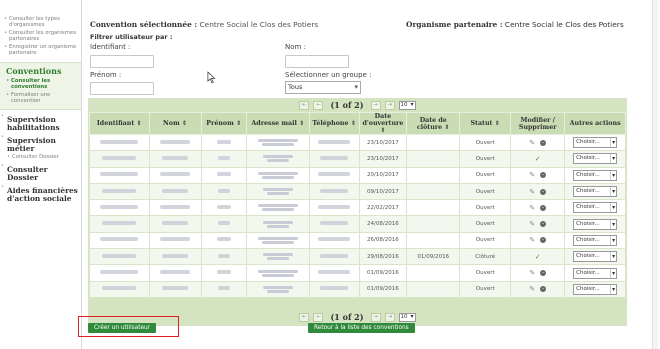 The height and width of the screenshot is (349, 660). What do you see at coordinates (42, 22) in the screenshot?
I see `sidebar-item-types-organismes: Consulter les types d'organismes` at bounding box center [42, 22].